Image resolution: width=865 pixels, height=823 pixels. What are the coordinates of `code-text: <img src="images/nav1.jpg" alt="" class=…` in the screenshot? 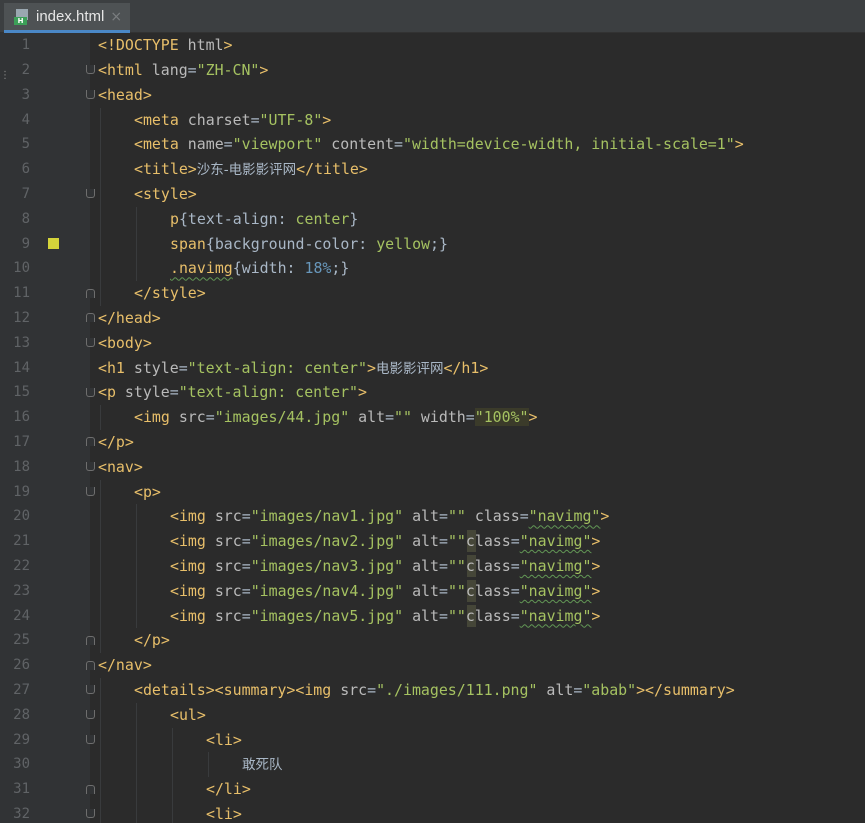 It's located at (389, 516).